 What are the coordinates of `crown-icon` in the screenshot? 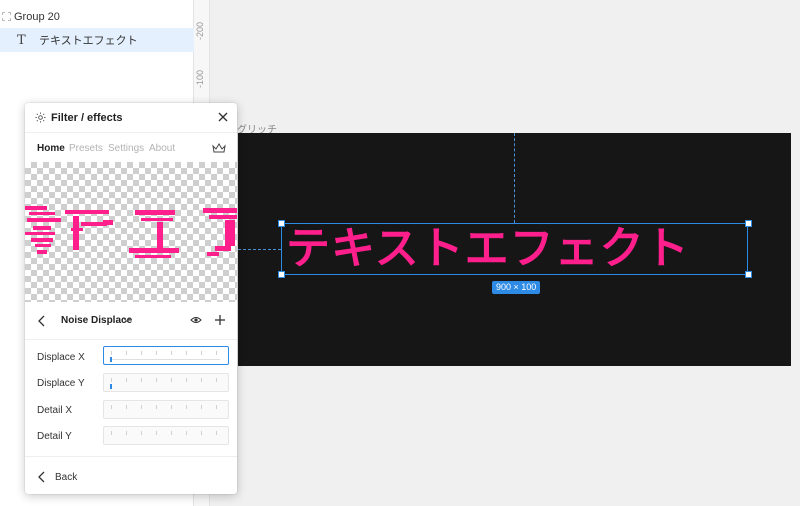 It's located at (219, 148).